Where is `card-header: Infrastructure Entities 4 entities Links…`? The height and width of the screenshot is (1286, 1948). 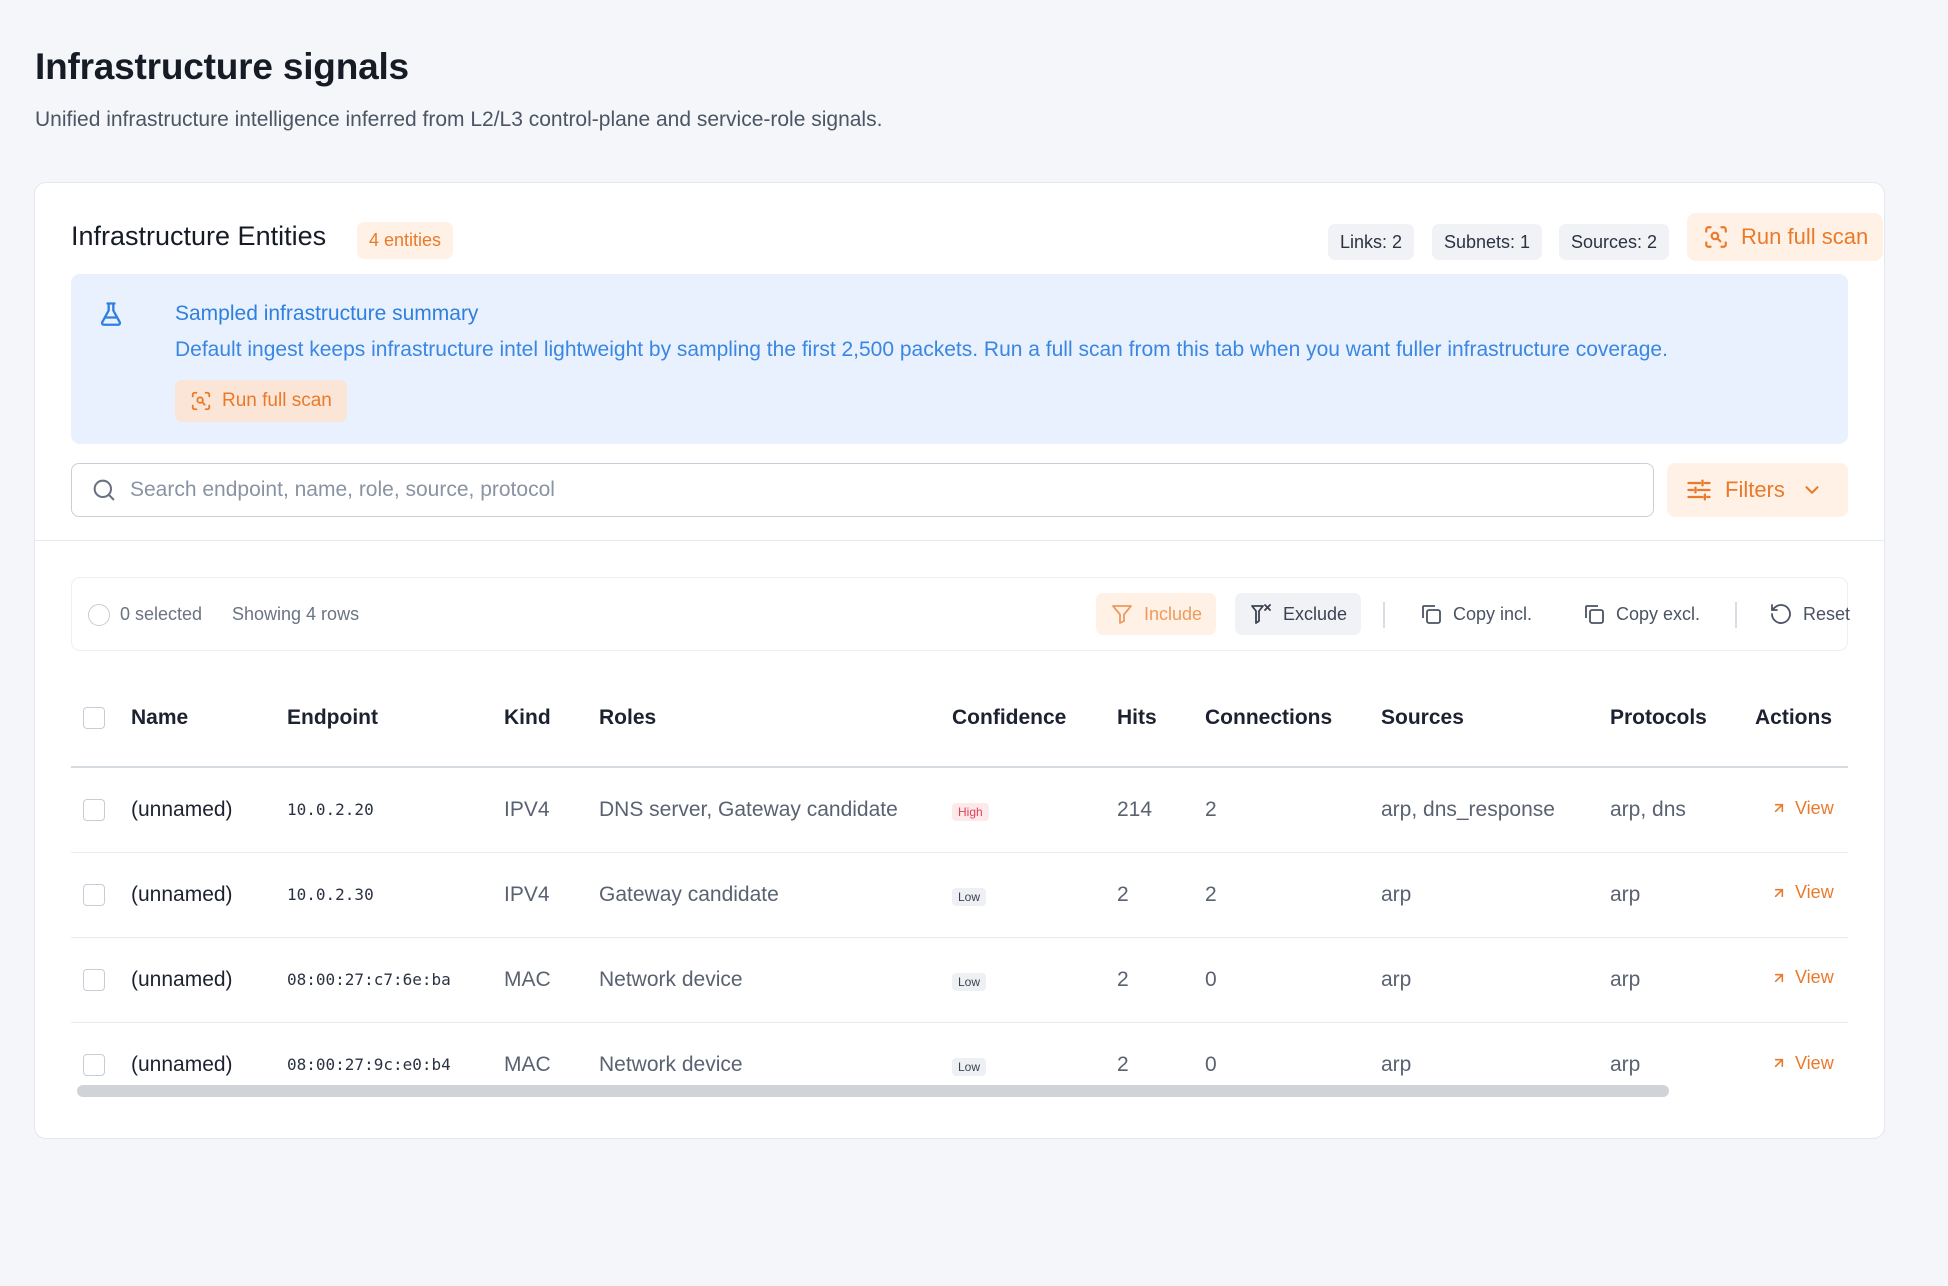
card-header: Infrastructure Entities 4 entities Links… is located at coordinates (977, 238).